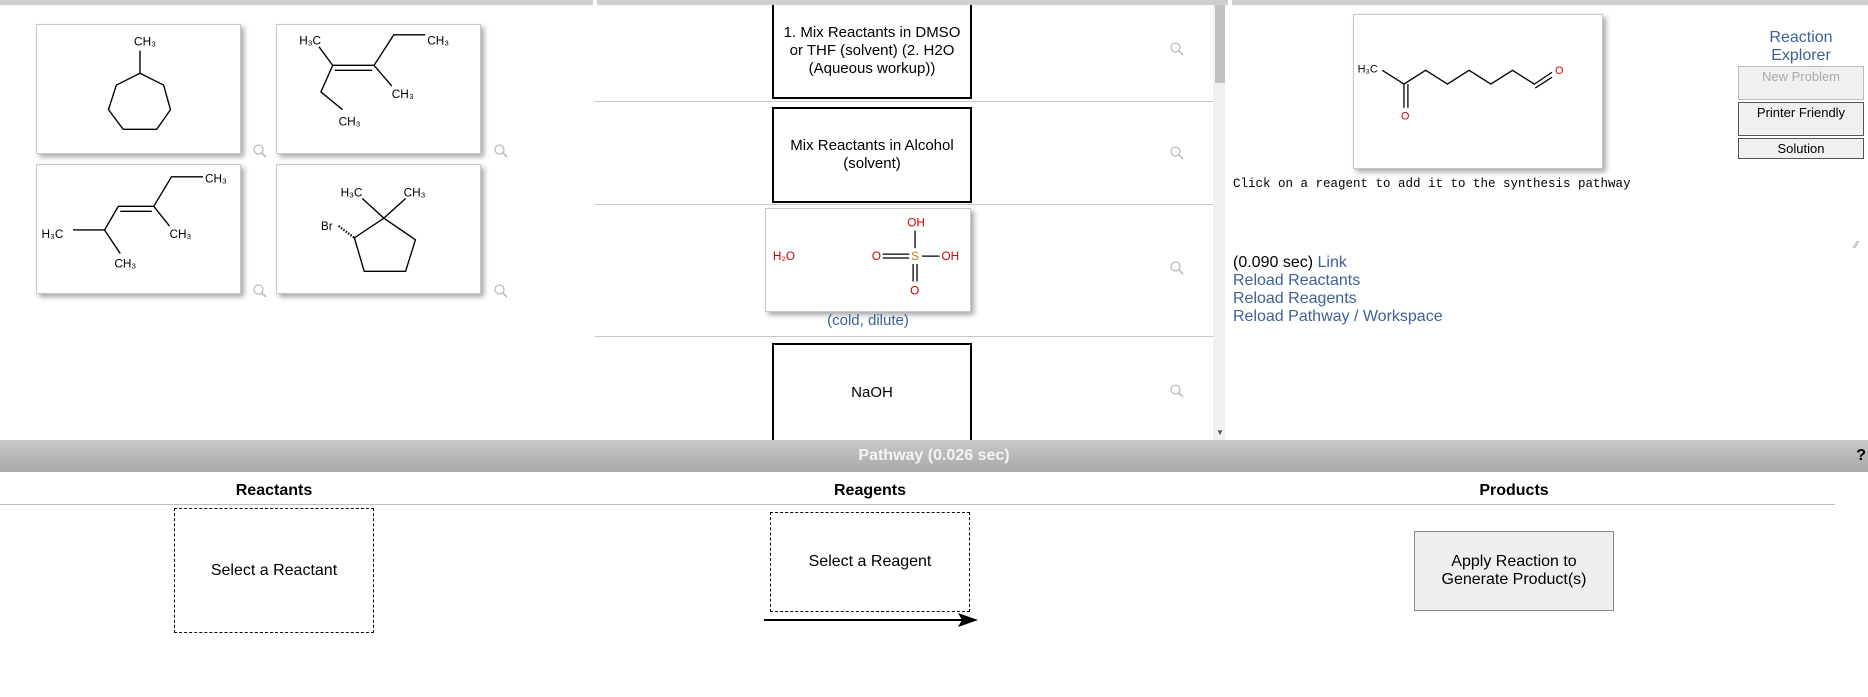 This screenshot has width=1868, height=697. I want to click on reagent-caption: (cold, dilute), so click(868, 320).